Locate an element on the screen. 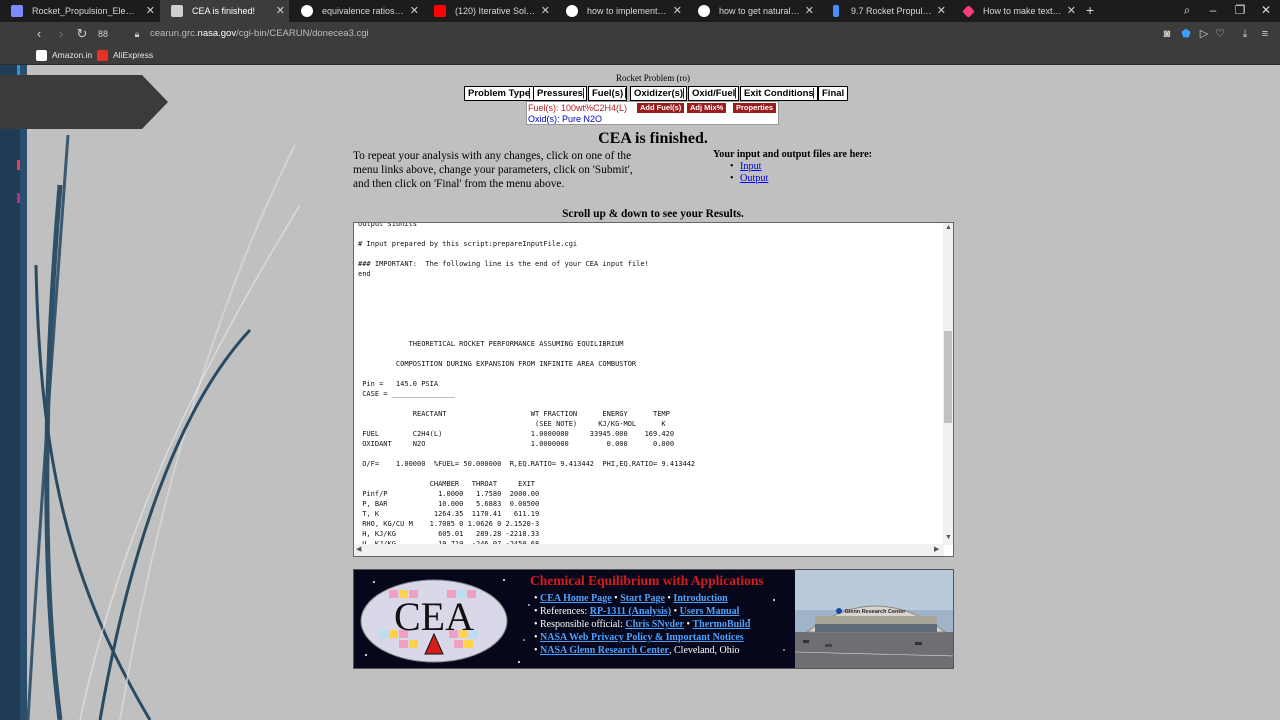 The width and height of the screenshot is (1280, 720). tab-equivalence-ratios: equivalence ratios - Googl ✕ is located at coordinates (356, 11).